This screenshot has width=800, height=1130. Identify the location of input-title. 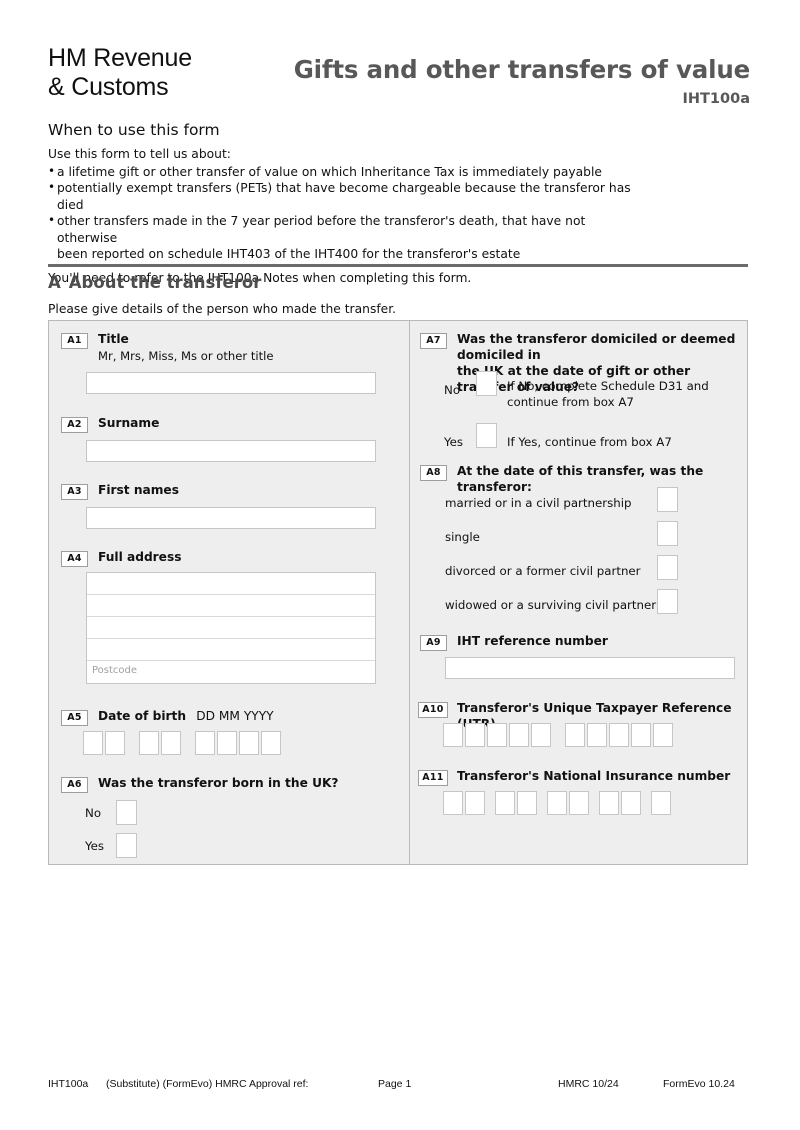
(231, 383).